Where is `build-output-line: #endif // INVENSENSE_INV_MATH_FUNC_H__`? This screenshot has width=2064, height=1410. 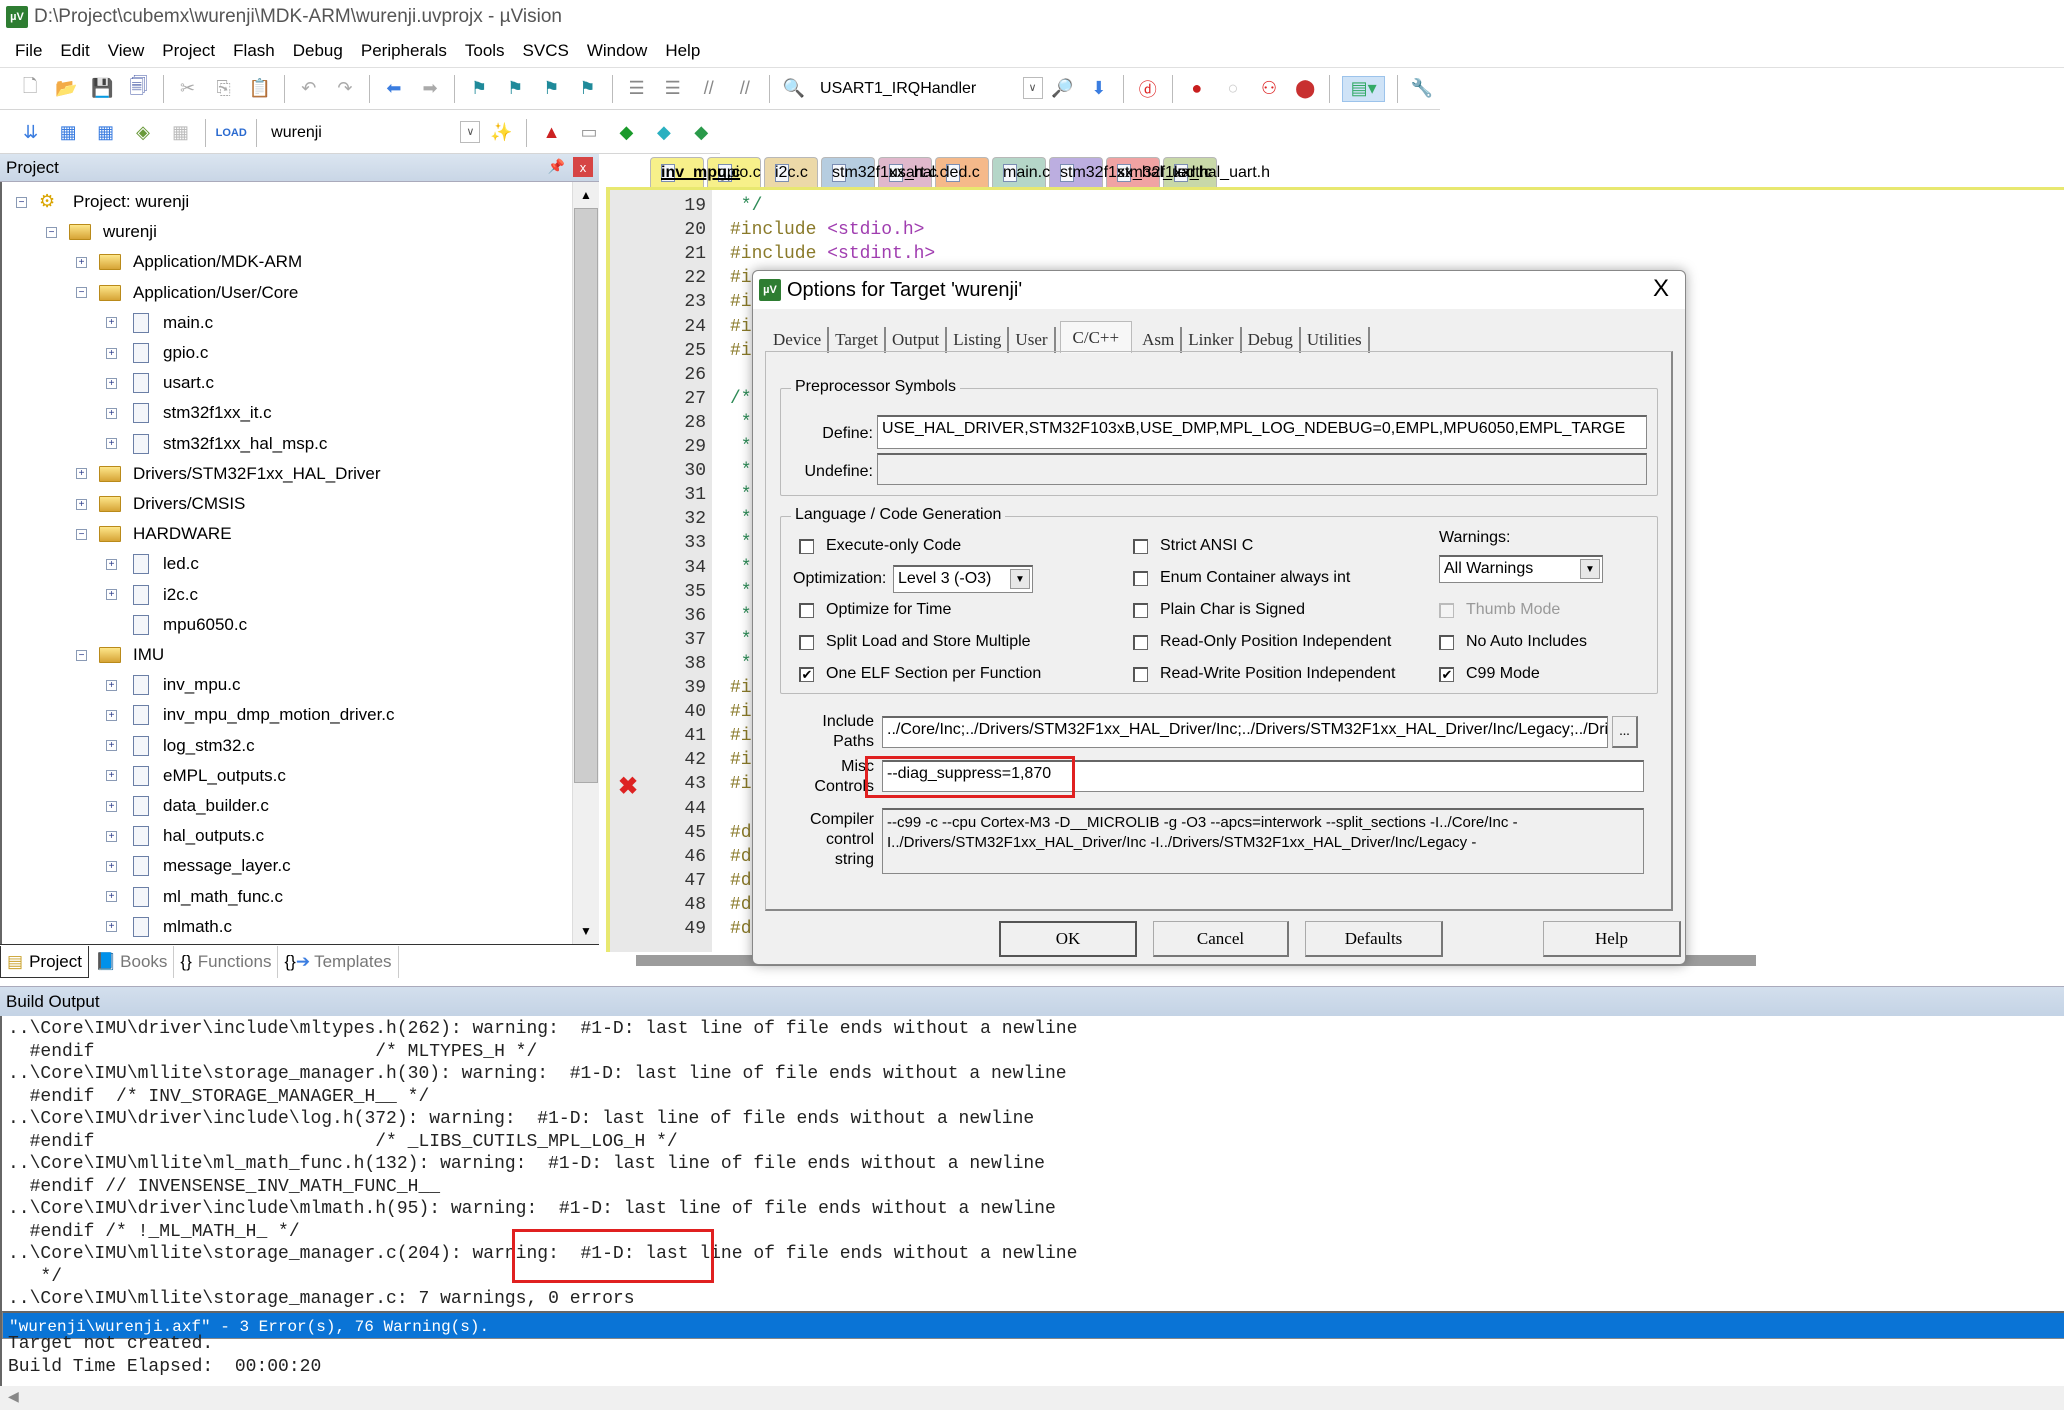 build-output-line: #endif // INVENSENSE_INV_MATH_FUNC_H__ is located at coordinates (224, 1187).